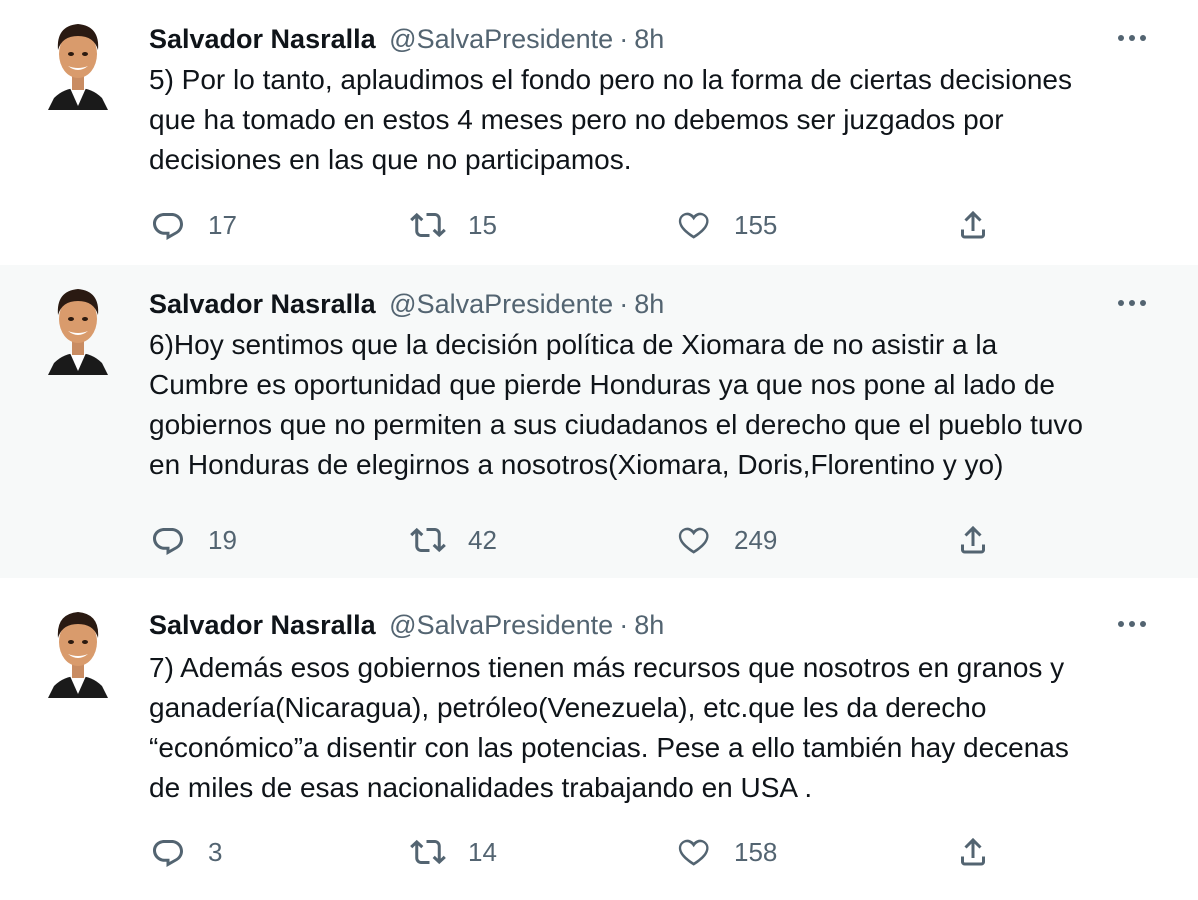  Describe the element at coordinates (482, 224) in the screenshot. I see `retweet-count: 15` at that location.